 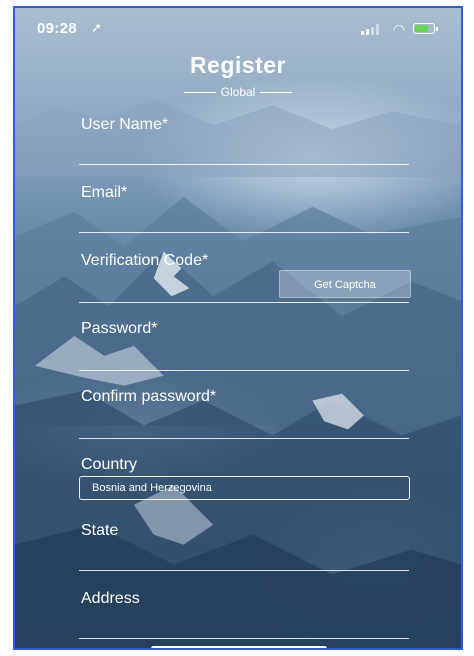 I want to click on status-bar: 09:28 ➚ ◠, so click(x=238, y=29).